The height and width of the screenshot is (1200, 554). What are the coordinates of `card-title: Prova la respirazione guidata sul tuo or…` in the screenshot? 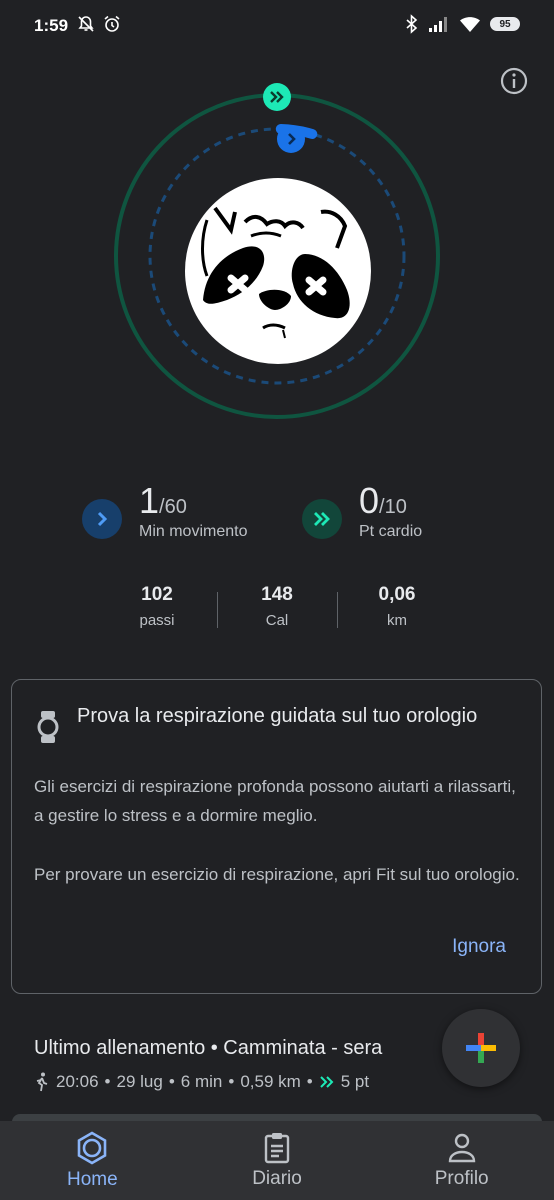 It's located at (277, 716).